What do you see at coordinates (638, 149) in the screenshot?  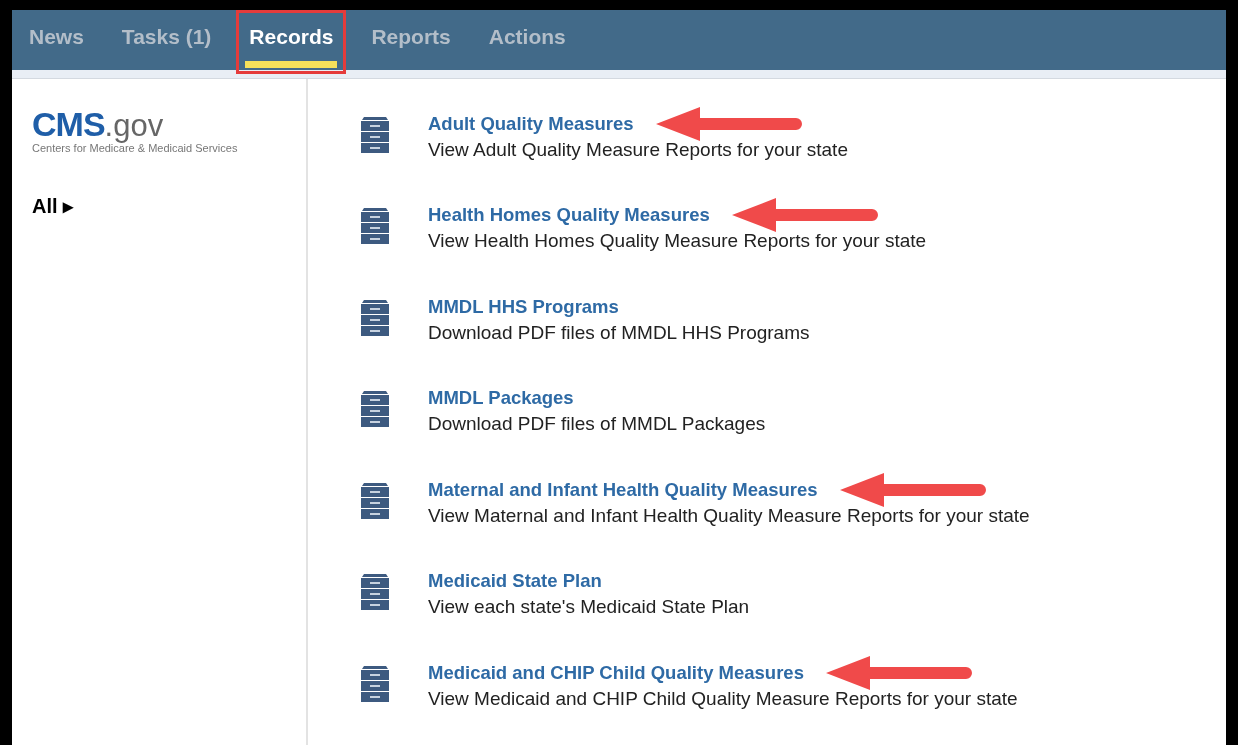 I see `record-description: View Adult Quality Measure Reports for your state` at bounding box center [638, 149].